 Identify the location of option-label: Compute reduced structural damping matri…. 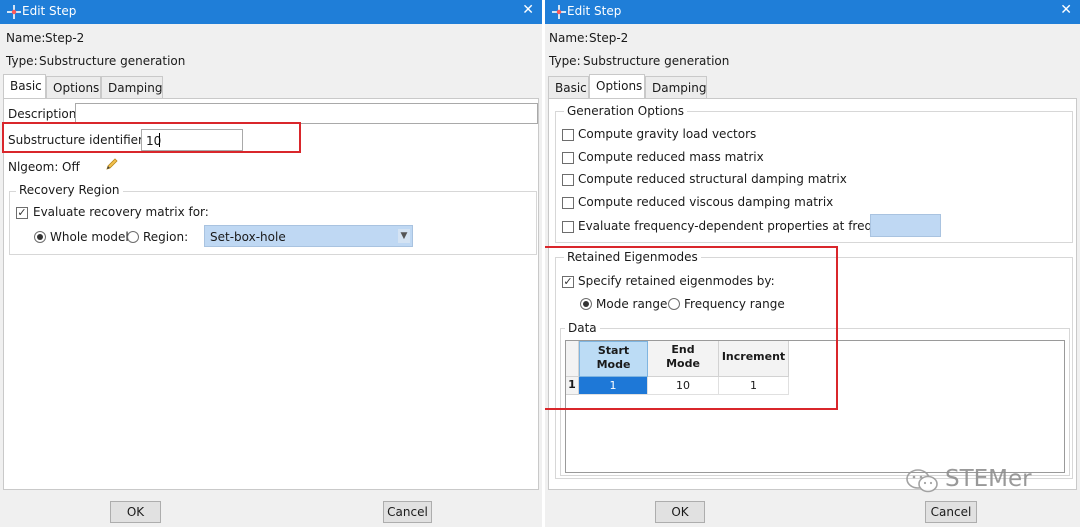
(712, 179).